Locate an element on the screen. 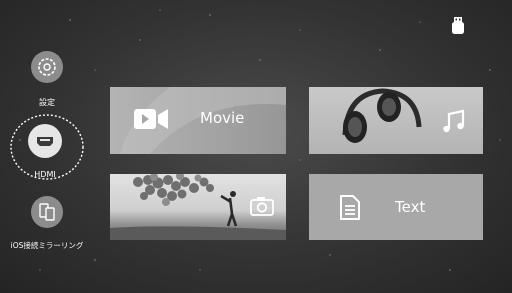 This screenshot has width=512, height=293. music-note-icon is located at coordinates (454, 121).